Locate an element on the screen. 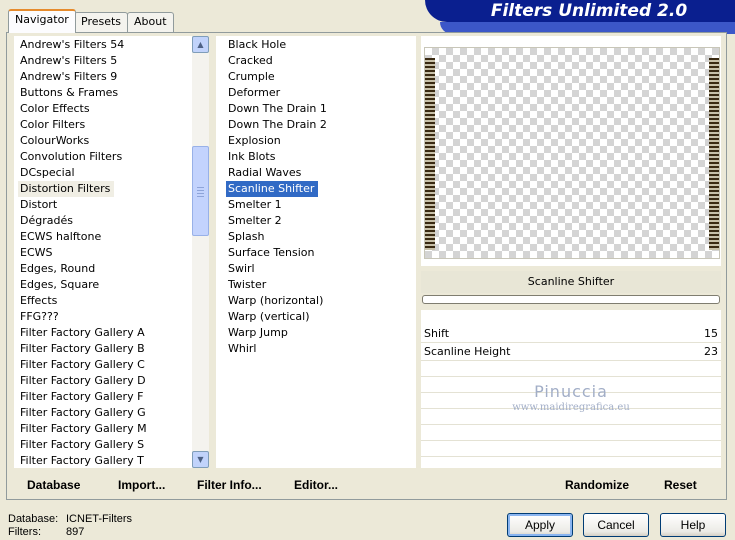 The image size is (735, 540). list-item-label: Radial Waves is located at coordinates (265, 172).